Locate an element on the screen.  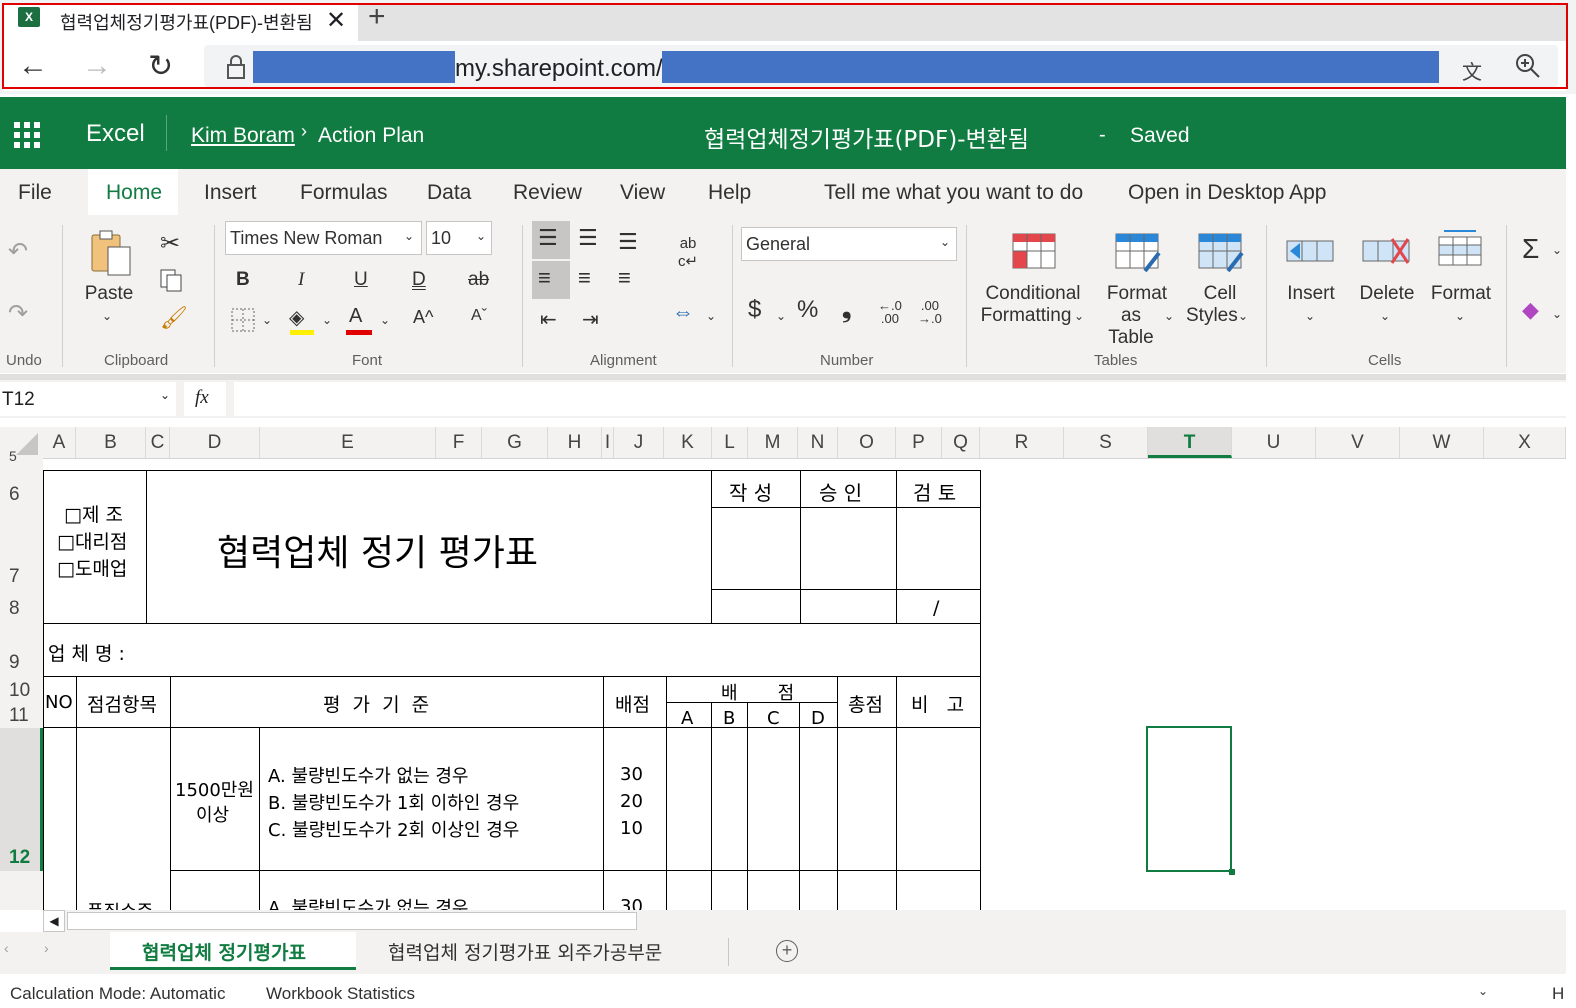
delete-cells-icon is located at coordinates (1386, 253).